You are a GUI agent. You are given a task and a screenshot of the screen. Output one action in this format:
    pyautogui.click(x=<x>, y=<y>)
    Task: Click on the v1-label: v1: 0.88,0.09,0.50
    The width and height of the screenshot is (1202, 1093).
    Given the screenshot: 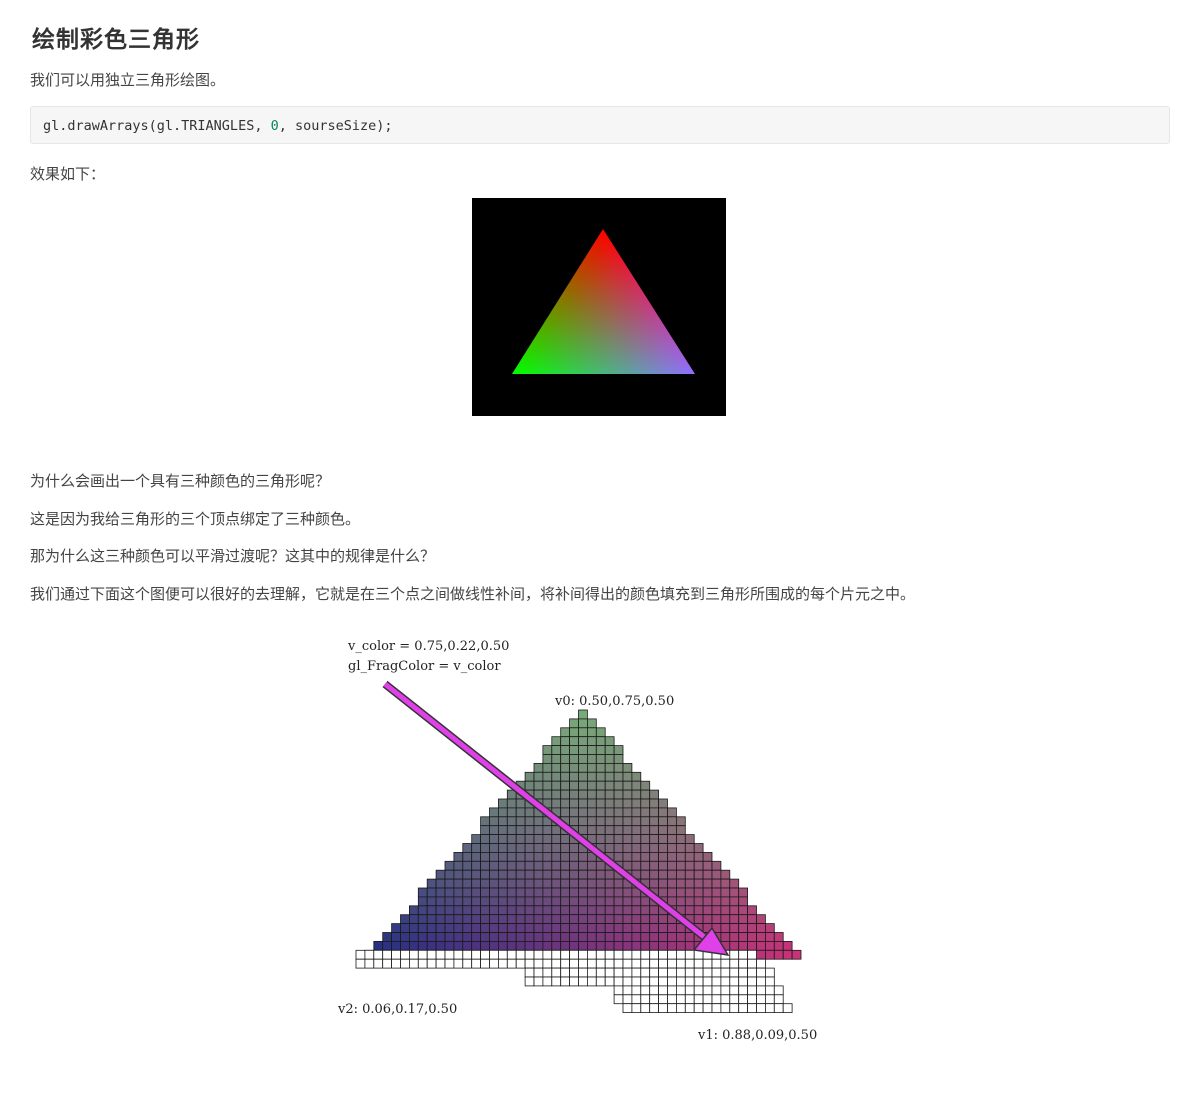 What is the action you would take?
    pyautogui.click(x=757, y=1035)
    